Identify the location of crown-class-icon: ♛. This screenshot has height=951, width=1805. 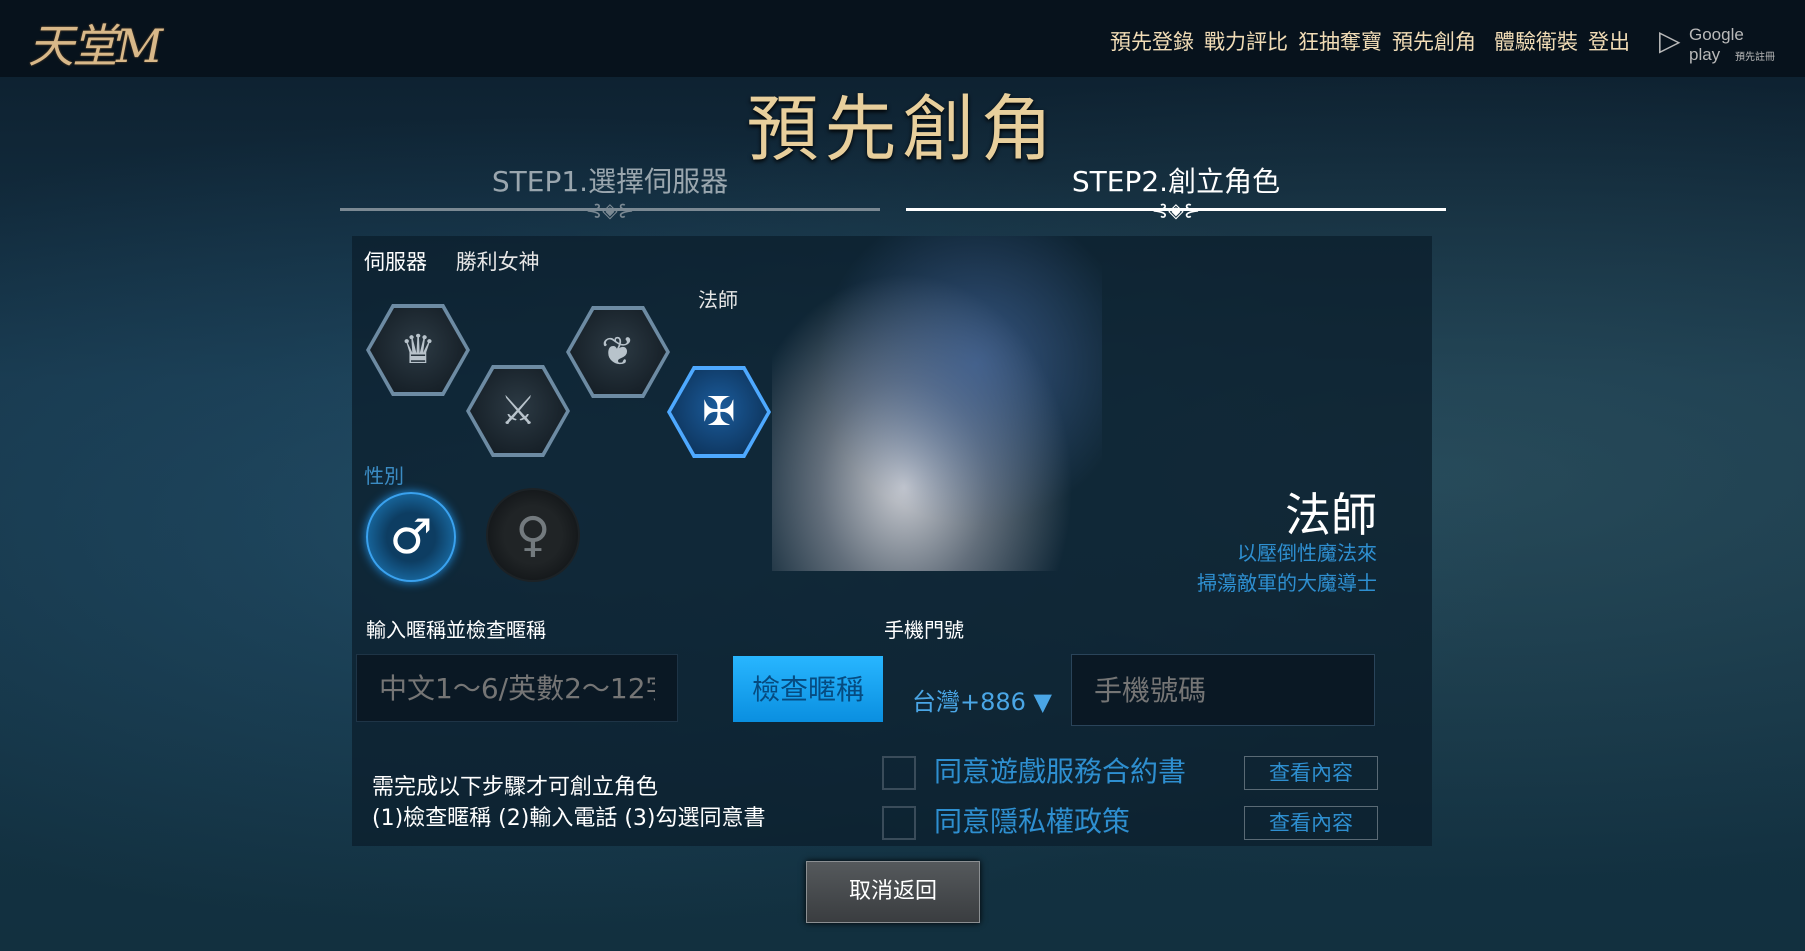
(418, 350).